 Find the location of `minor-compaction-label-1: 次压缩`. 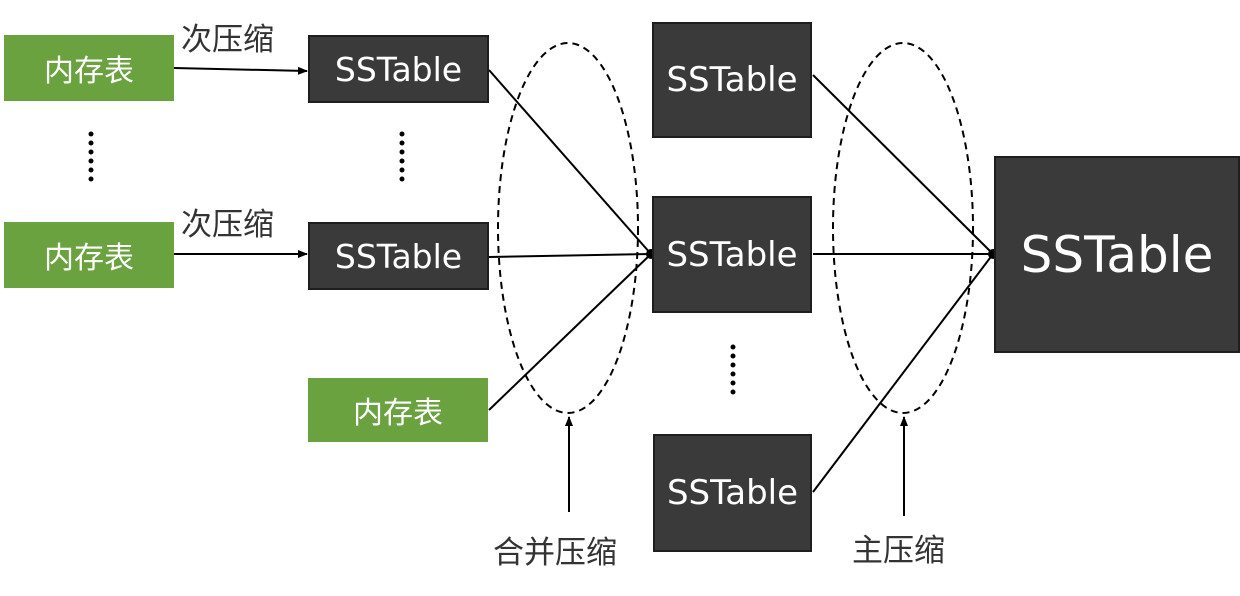

minor-compaction-label-1: 次压缩 is located at coordinates (227, 40).